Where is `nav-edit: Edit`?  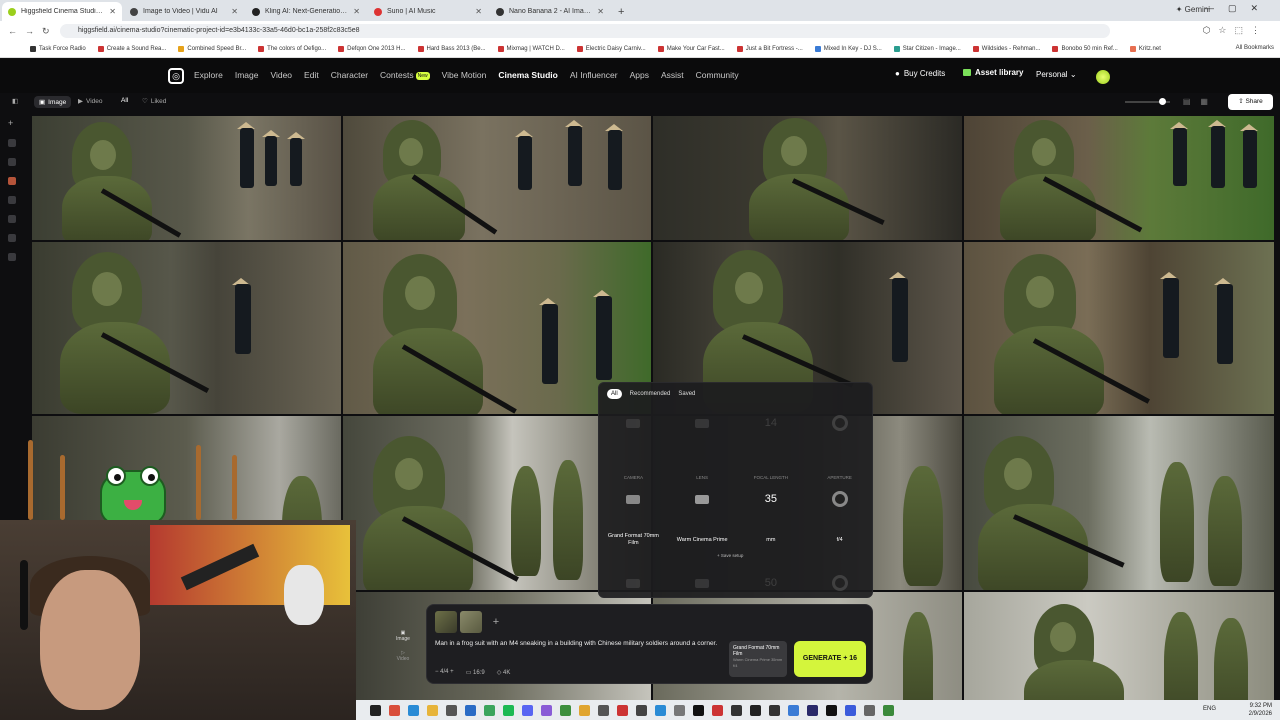 nav-edit: Edit is located at coordinates (311, 75).